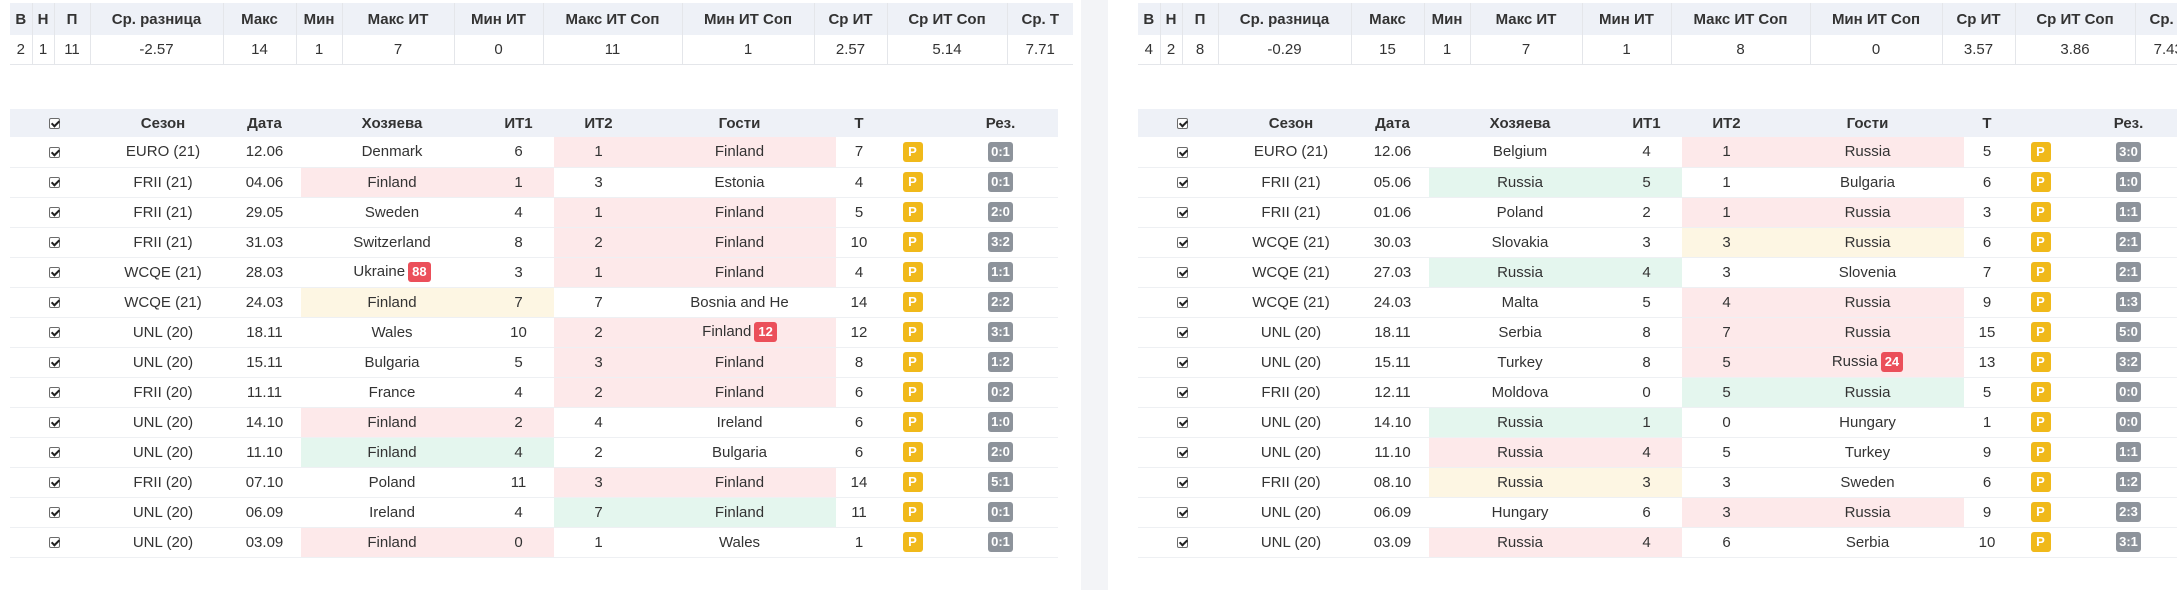  I want to click on match-row: FRII (20) 08.10 Russia 3 3 Sweden 6 P 1:2, so click(1657, 482).